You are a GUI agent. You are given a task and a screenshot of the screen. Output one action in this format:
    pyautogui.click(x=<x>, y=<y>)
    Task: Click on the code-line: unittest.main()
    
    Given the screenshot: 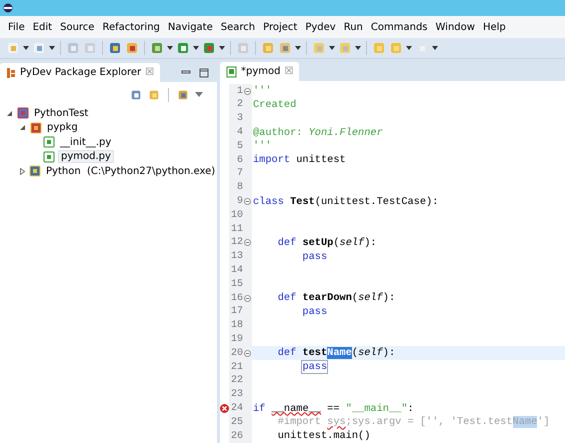 What is the action you would take?
    pyautogui.click(x=323, y=436)
    